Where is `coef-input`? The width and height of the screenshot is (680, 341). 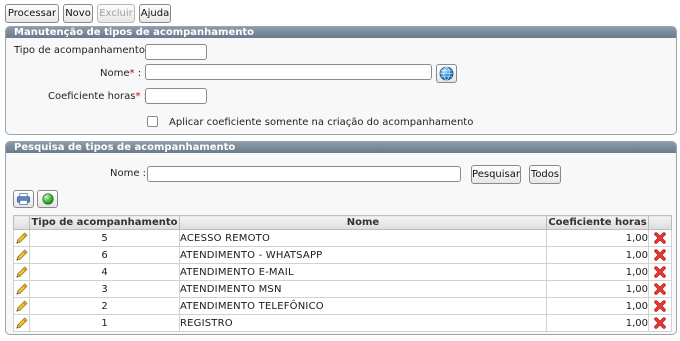 coef-input is located at coordinates (176, 96).